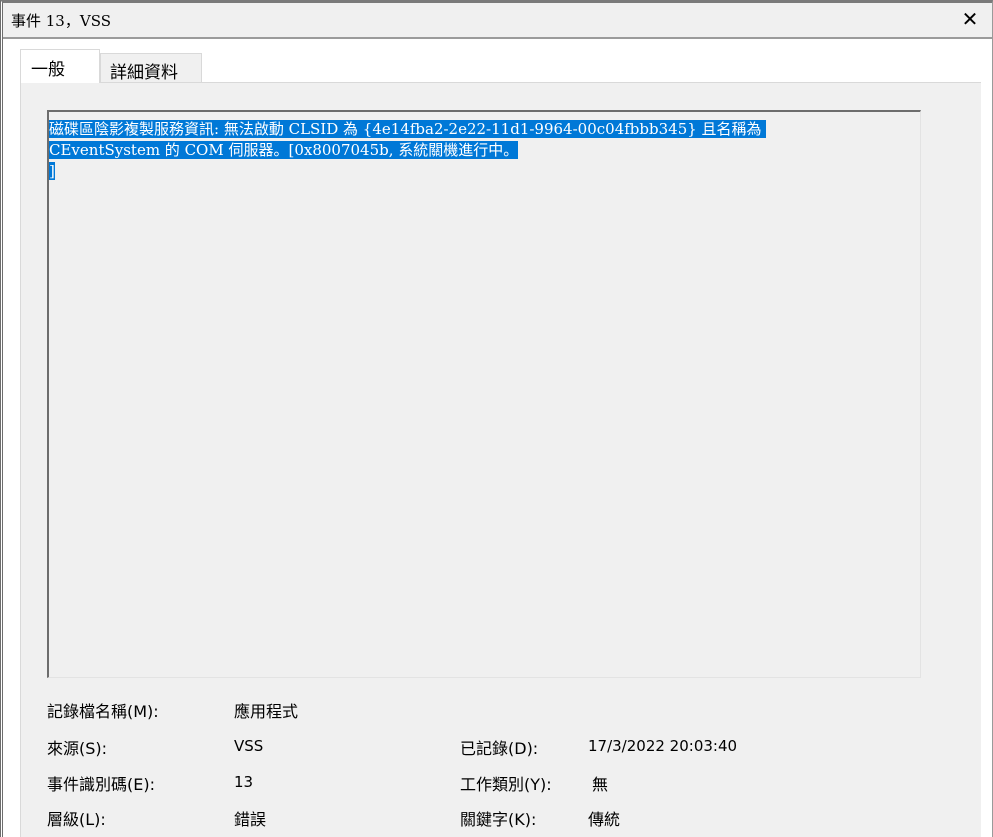 Image resolution: width=993 pixels, height=837 pixels. Describe the element at coordinates (151, 68) in the screenshot. I see `tab-details: 詳細資料` at that location.